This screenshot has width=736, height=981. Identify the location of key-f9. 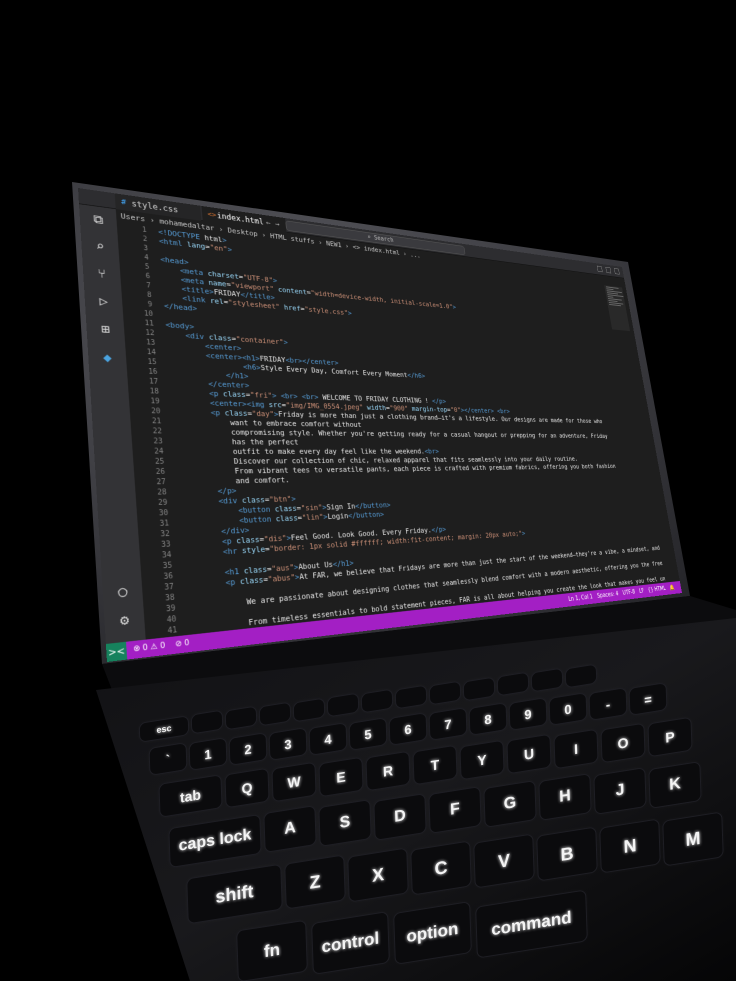
(479, 688).